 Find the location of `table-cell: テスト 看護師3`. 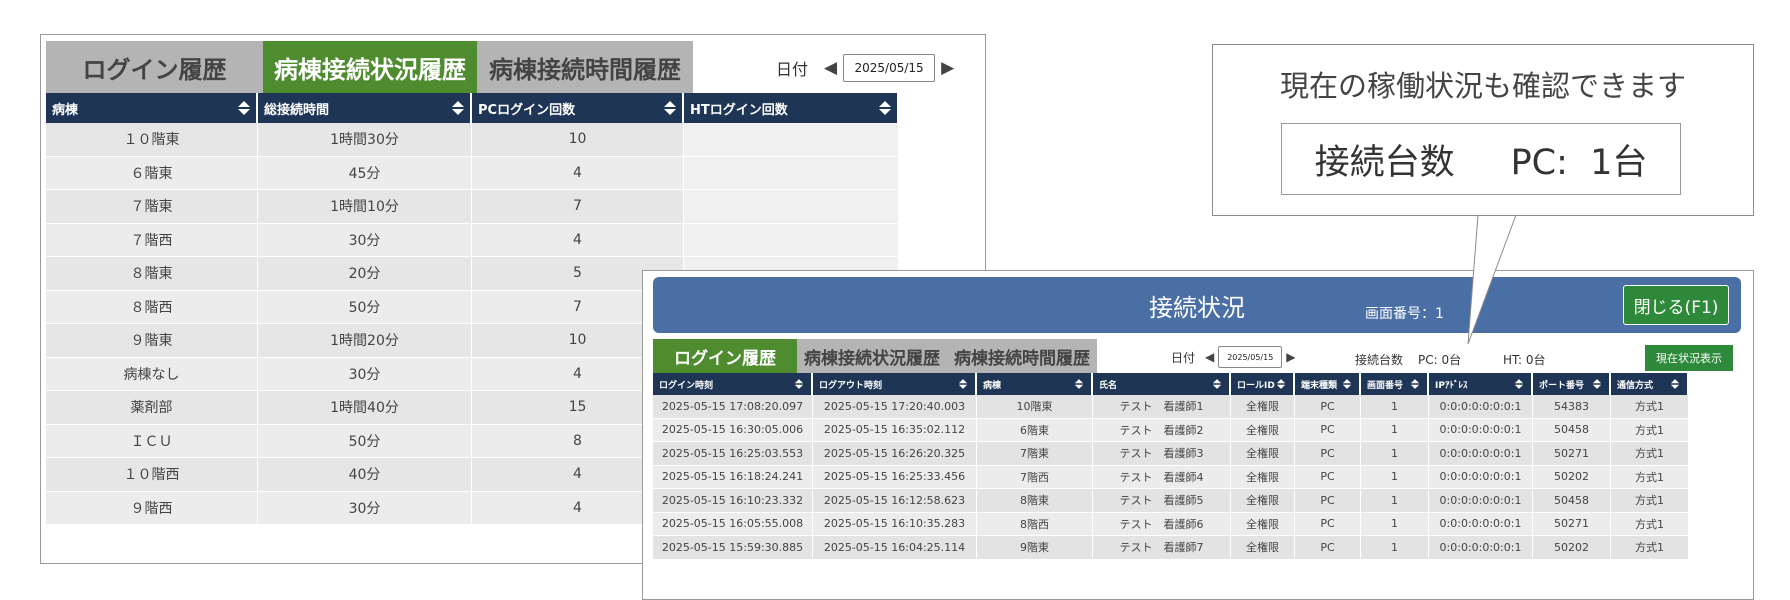

table-cell: テスト 看護師3 is located at coordinates (1162, 454).